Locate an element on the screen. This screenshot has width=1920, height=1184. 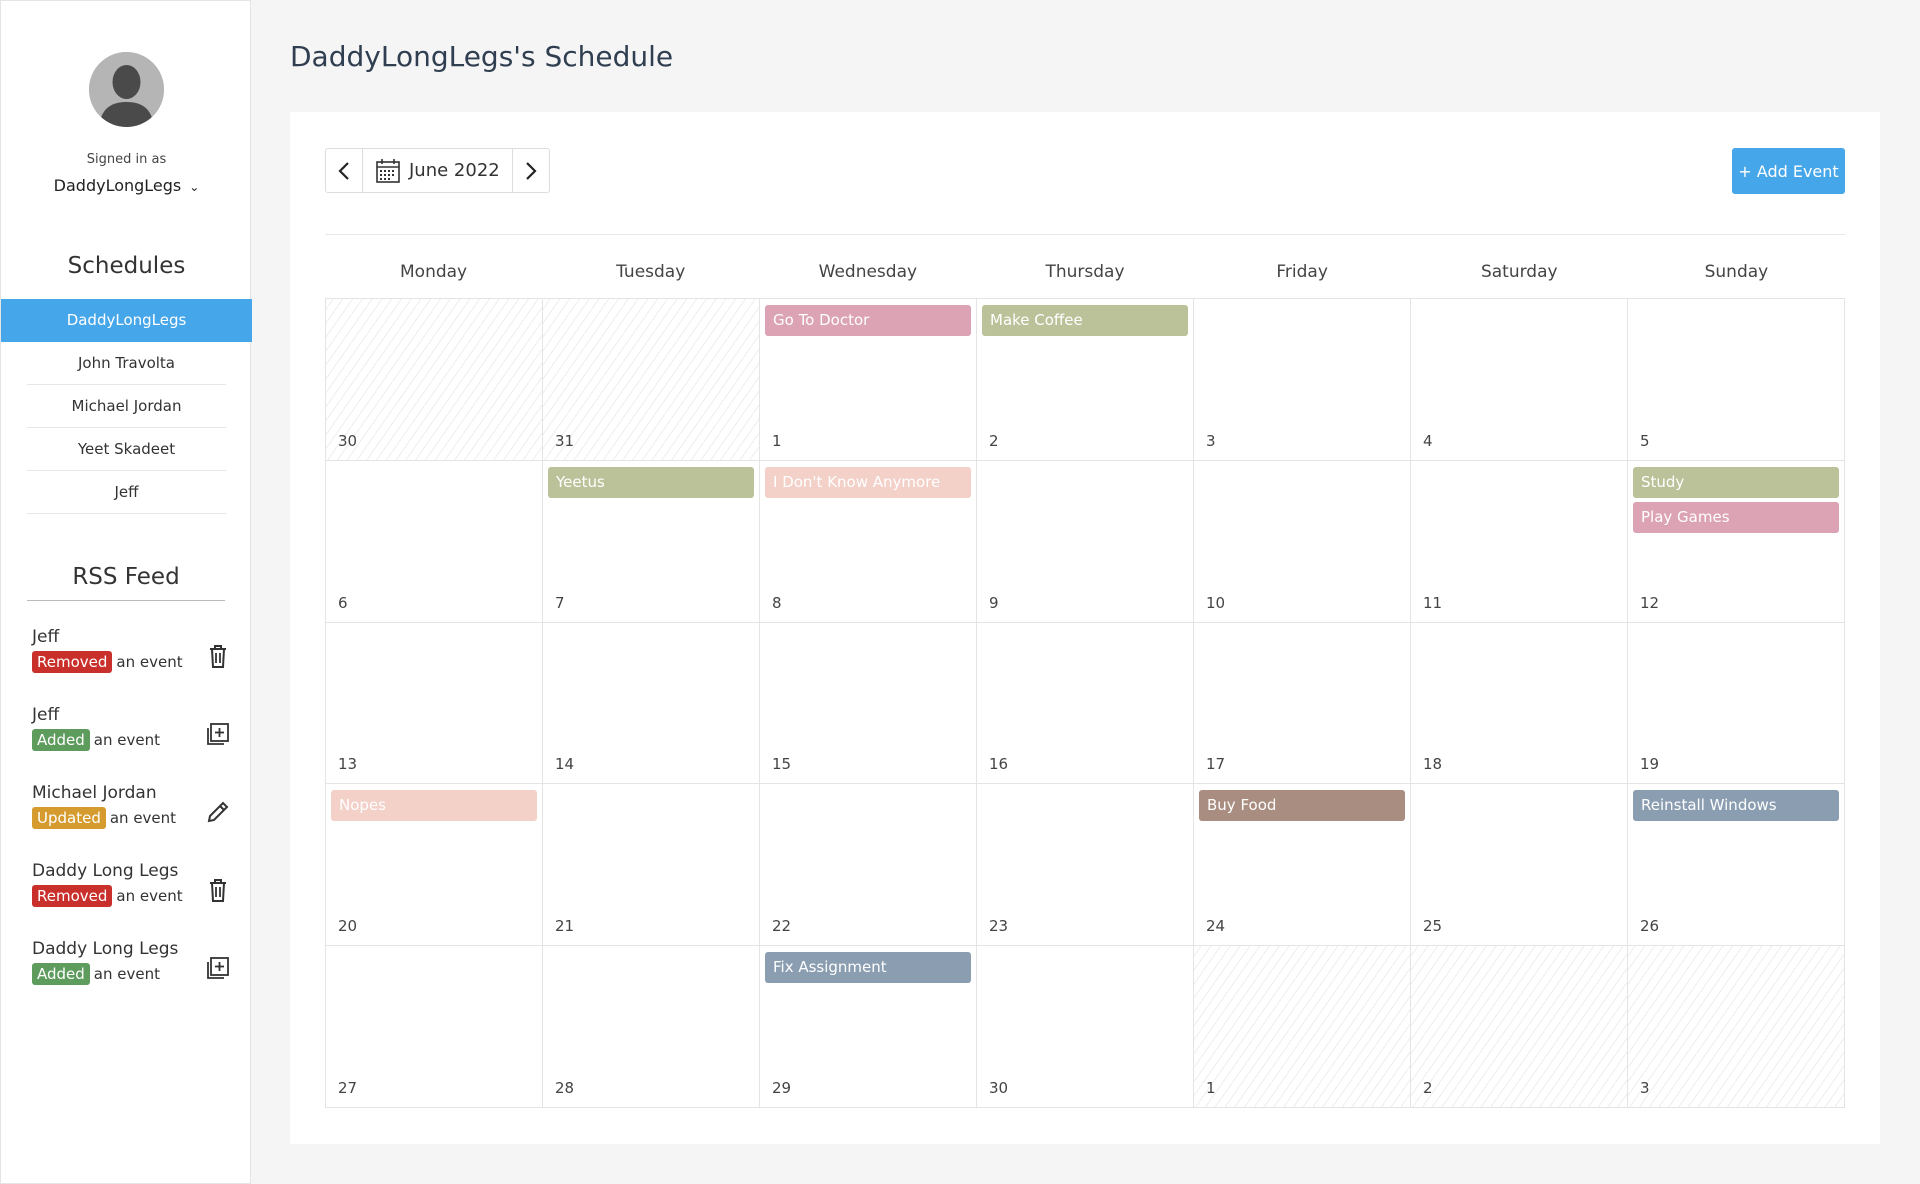
day-cell: Yeetus 7 is located at coordinates (651, 541).